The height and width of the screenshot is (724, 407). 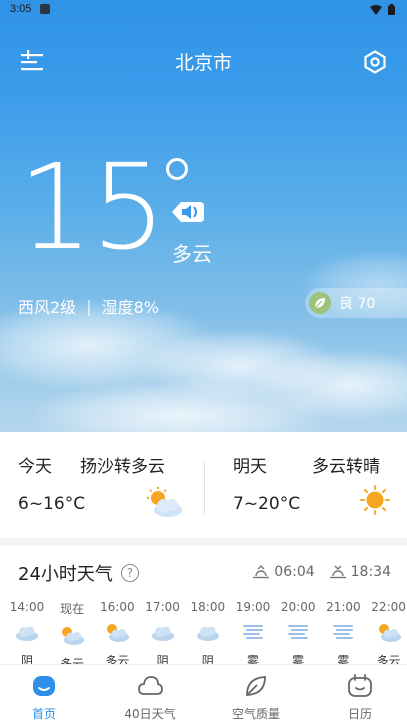 What do you see at coordinates (321, 572) in the screenshot?
I see `sun-times: 06:04 18:34` at bounding box center [321, 572].